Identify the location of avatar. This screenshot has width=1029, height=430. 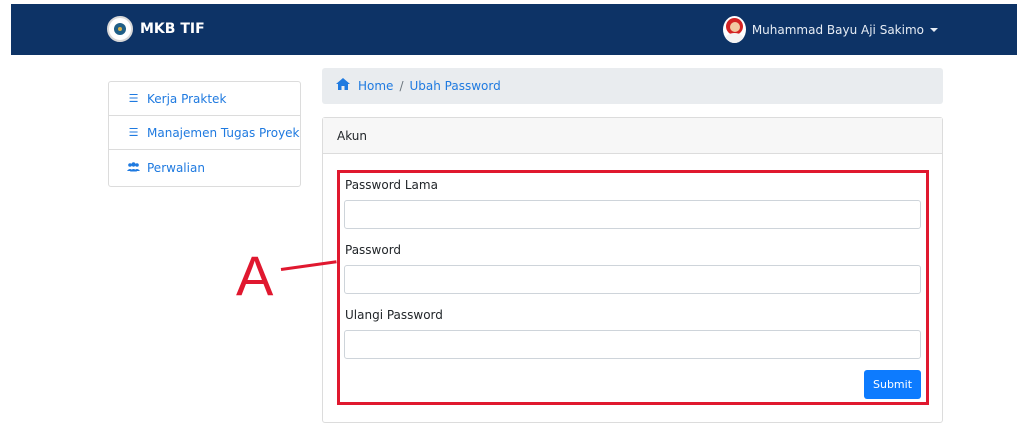
(734, 29).